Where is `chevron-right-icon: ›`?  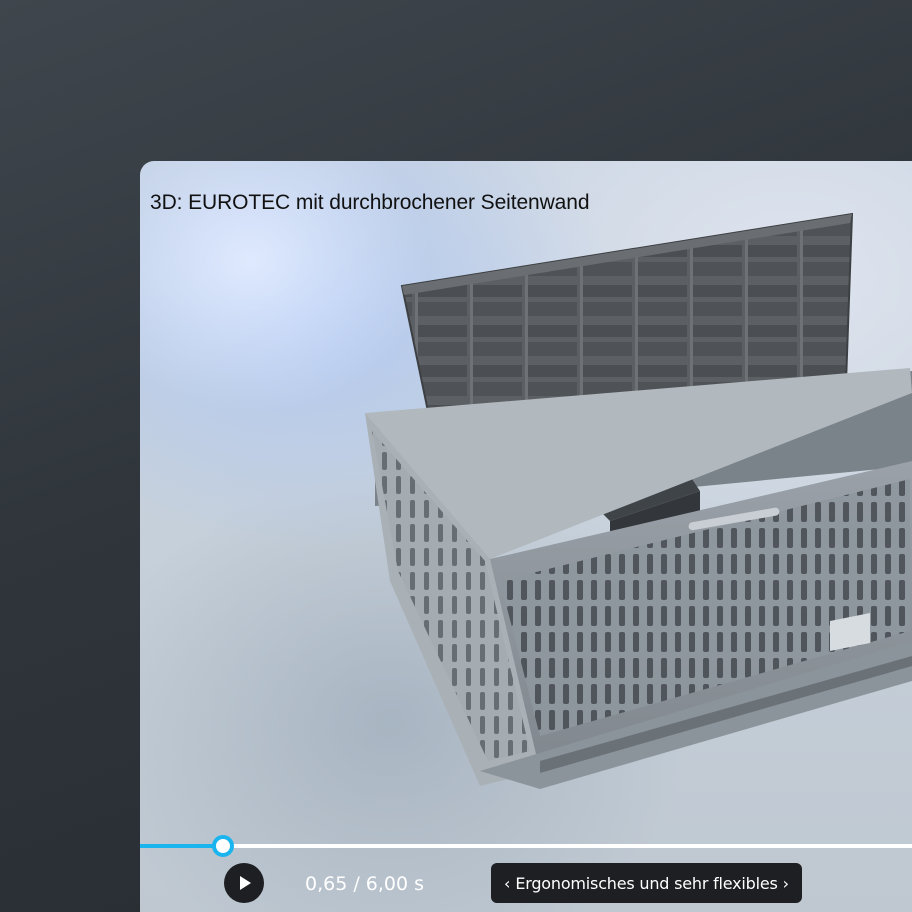
chevron-right-icon: › is located at coordinates (786, 883).